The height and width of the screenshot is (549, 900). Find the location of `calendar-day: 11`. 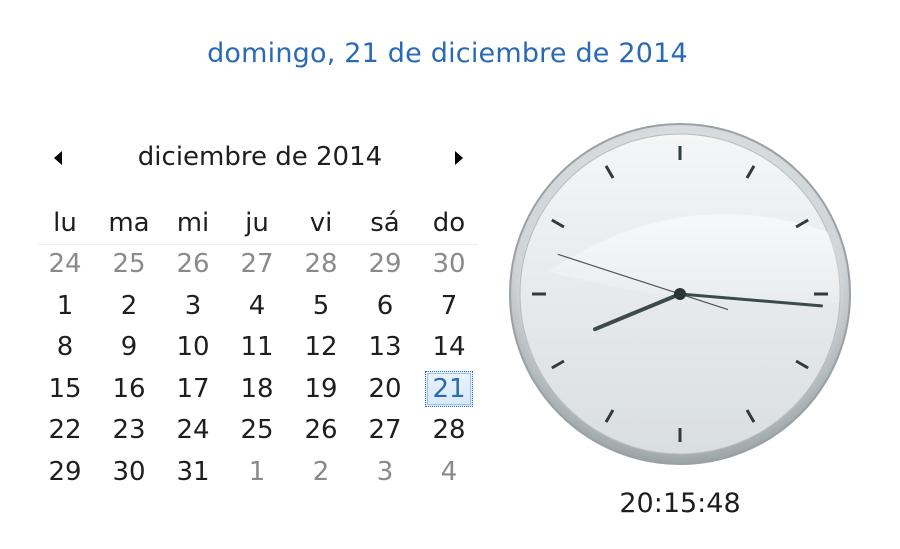

calendar-day: 11 is located at coordinates (257, 348).